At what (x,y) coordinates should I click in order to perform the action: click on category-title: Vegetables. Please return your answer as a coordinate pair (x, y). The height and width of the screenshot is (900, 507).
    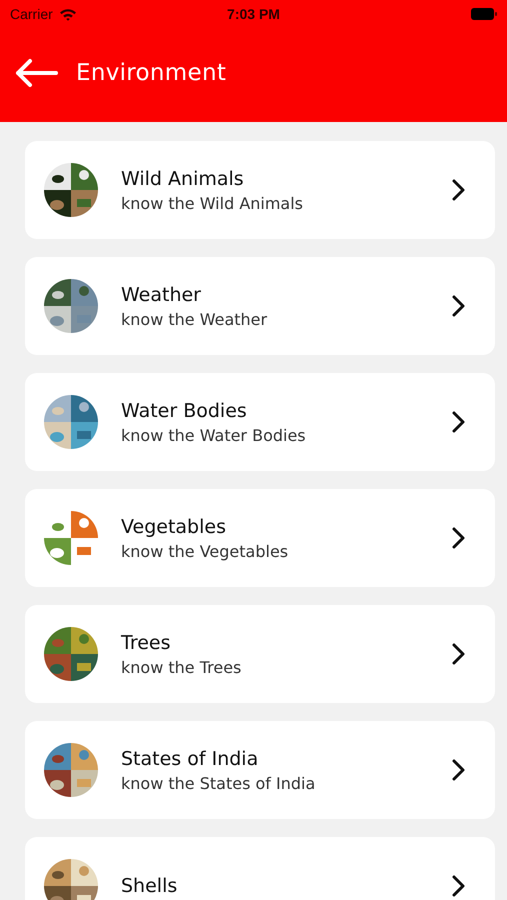
    Looking at the image, I should click on (174, 527).